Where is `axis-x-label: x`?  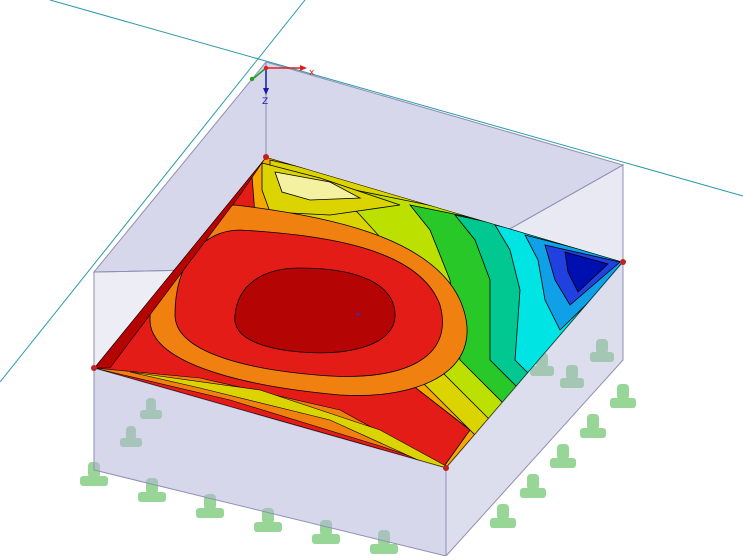
axis-x-label: x is located at coordinates (312, 73).